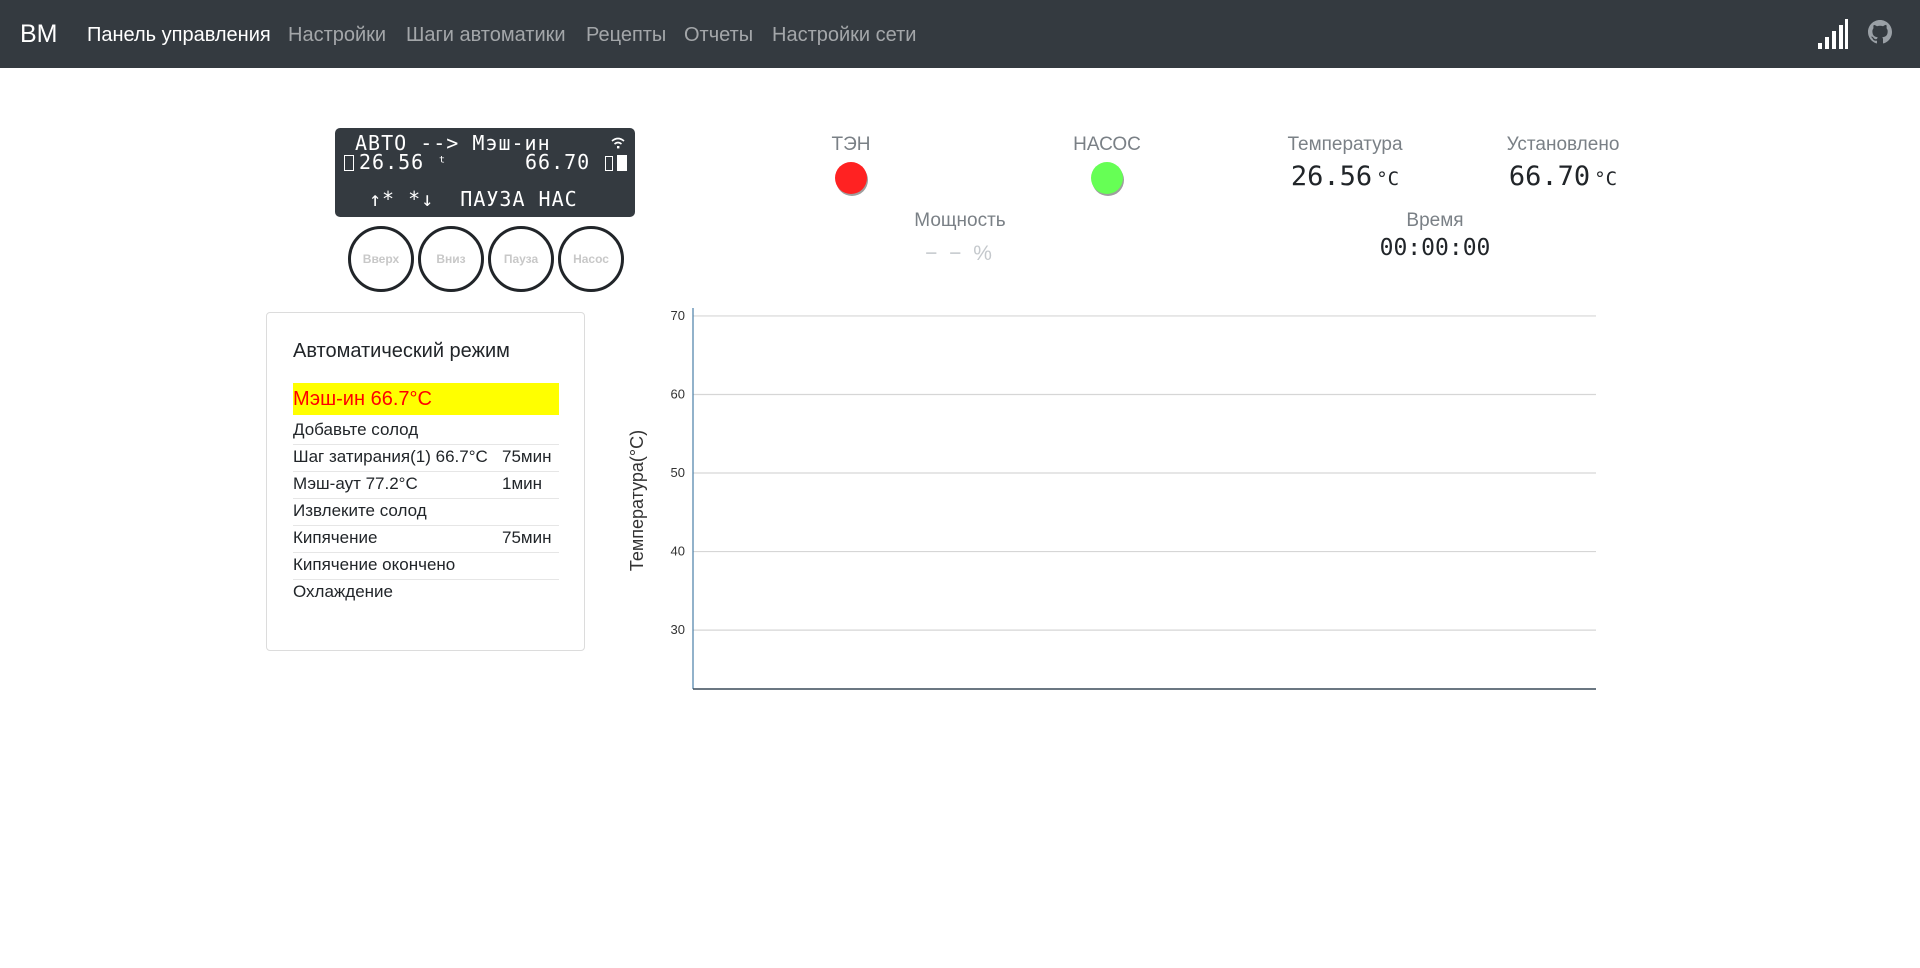 Image resolution: width=1920 pixels, height=968 pixels. Describe the element at coordinates (1331, 176) in the screenshot. I see `temperature-number: 26.56` at that location.